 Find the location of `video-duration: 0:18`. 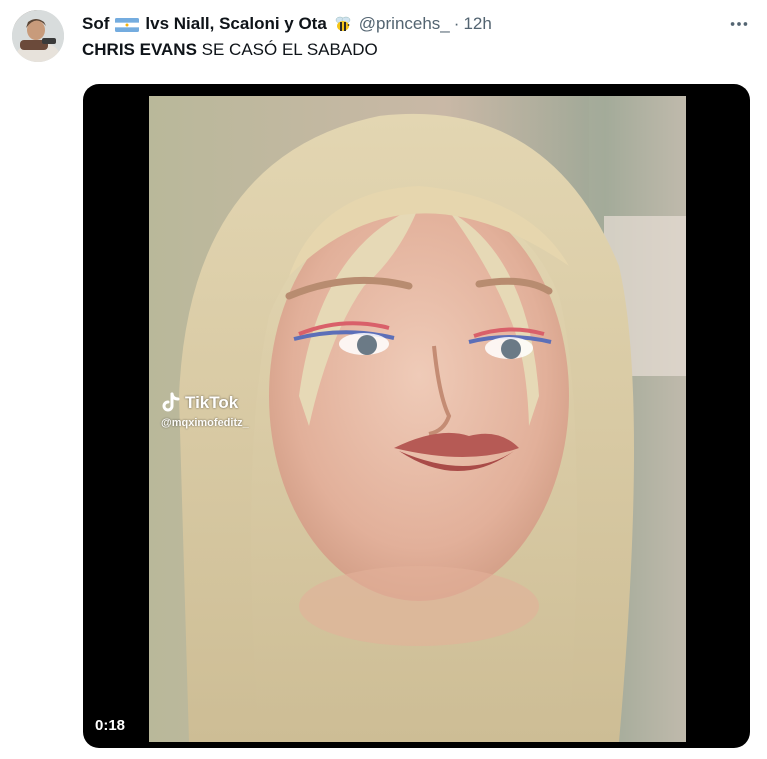

video-duration: 0:18 is located at coordinates (110, 725).